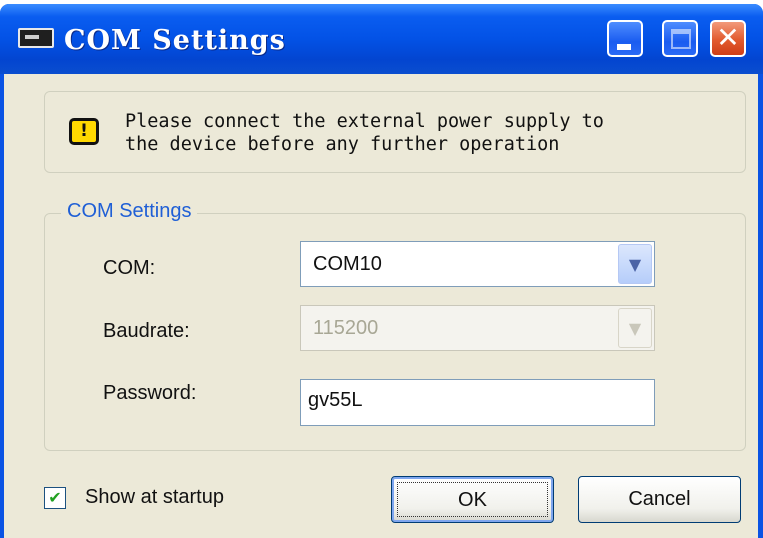 The height and width of the screenshot is (538, 763). What do you see at coordinates (150, 393) in the screenshot?
I see `password-label: Password:` at bounding box center [150, 393].